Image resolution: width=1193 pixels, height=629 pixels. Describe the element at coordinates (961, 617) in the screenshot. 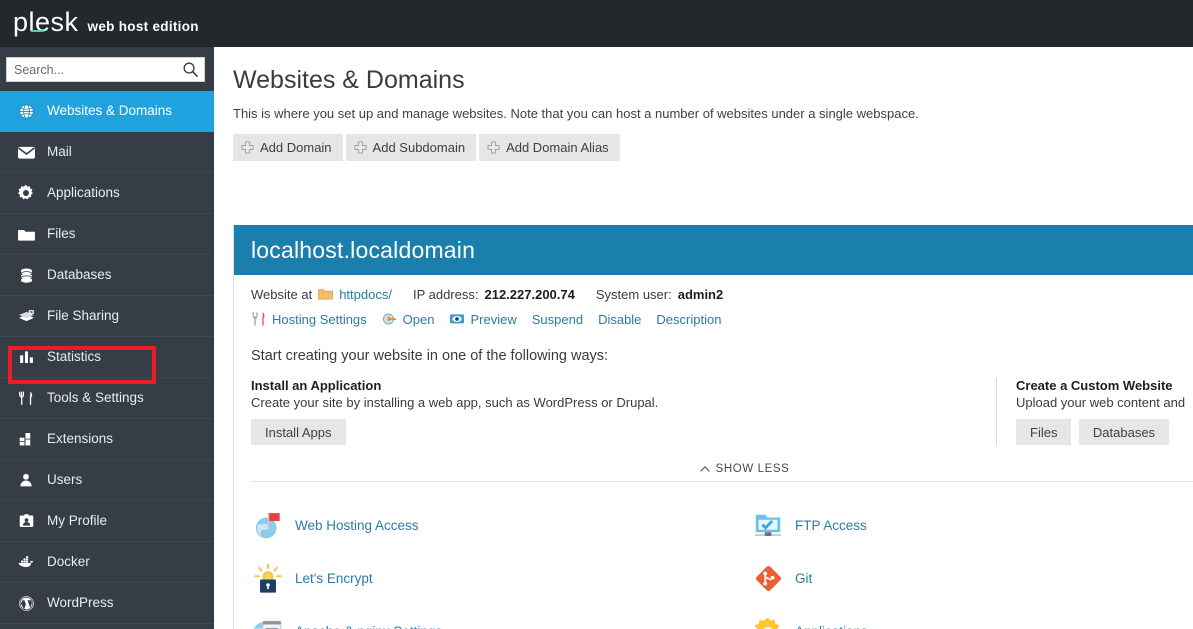

I see `applications-link: Applications` at that location.